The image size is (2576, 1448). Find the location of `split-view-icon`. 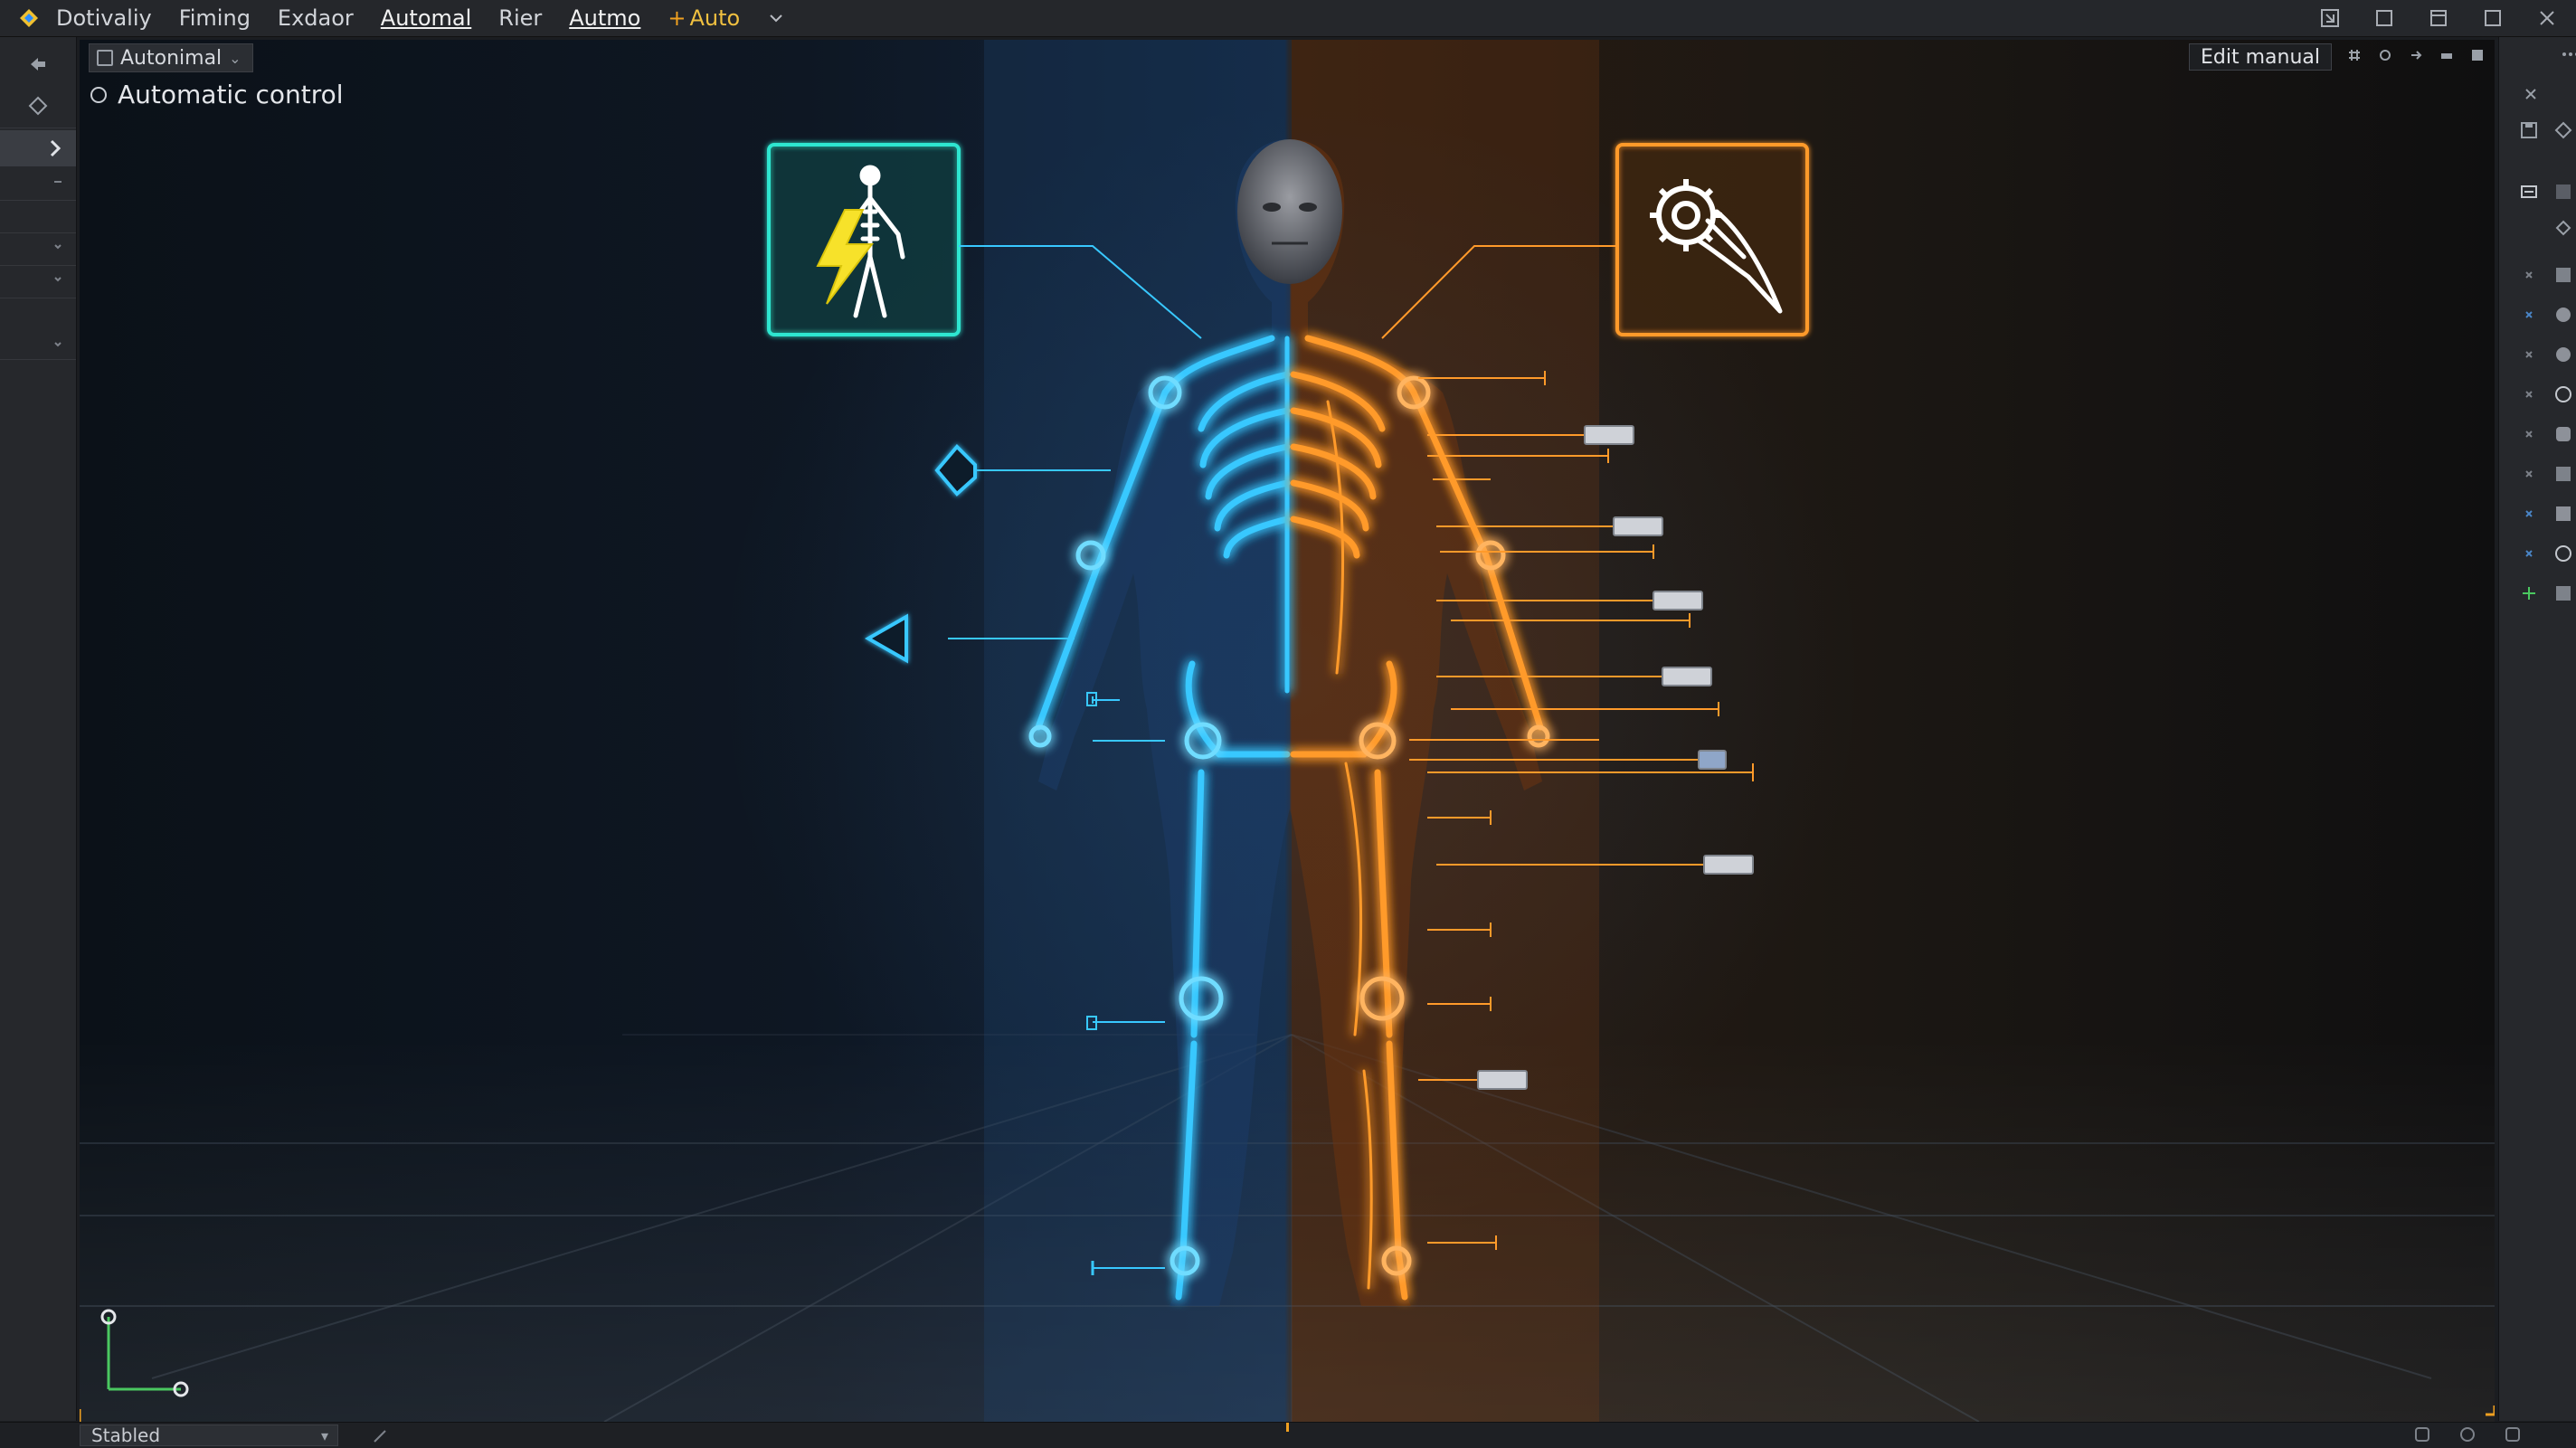

split-view-icon is located at coordinates (2439, 18).